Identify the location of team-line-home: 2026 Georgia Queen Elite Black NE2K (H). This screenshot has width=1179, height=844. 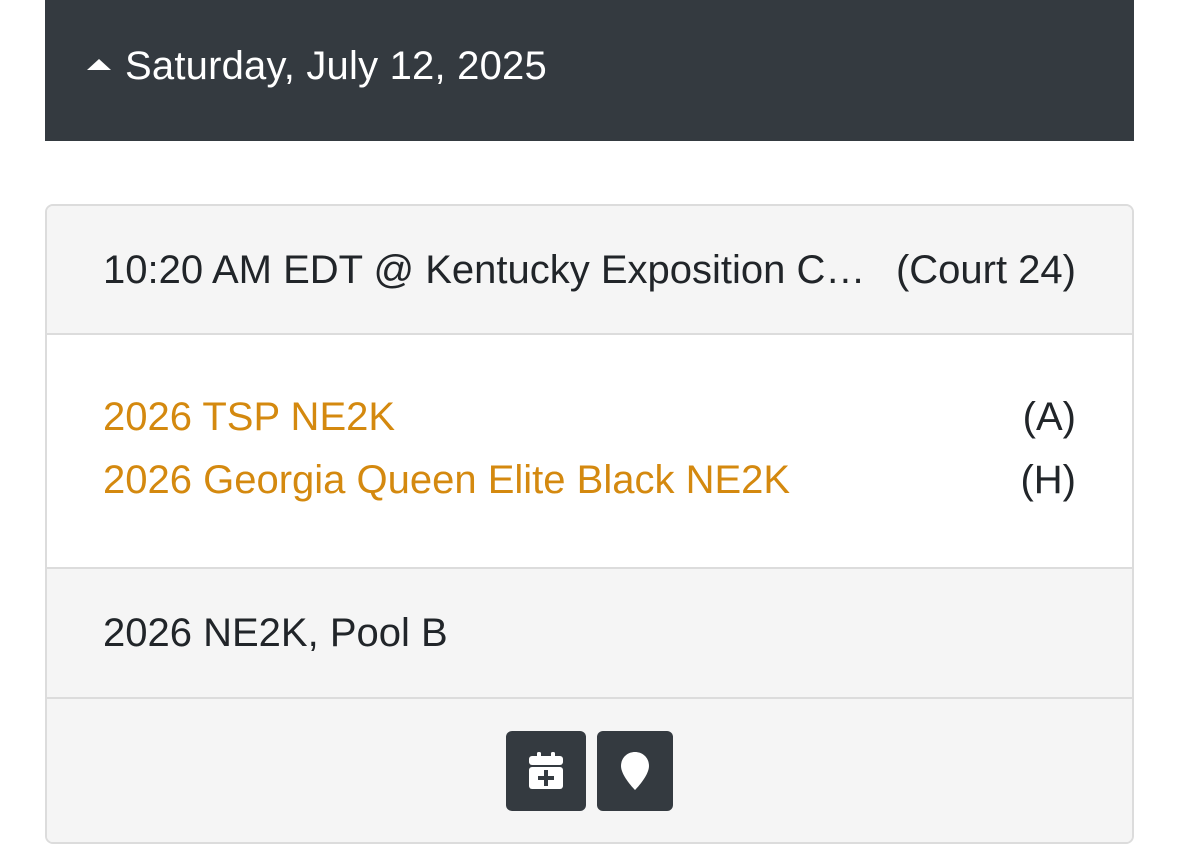
(589, 480).